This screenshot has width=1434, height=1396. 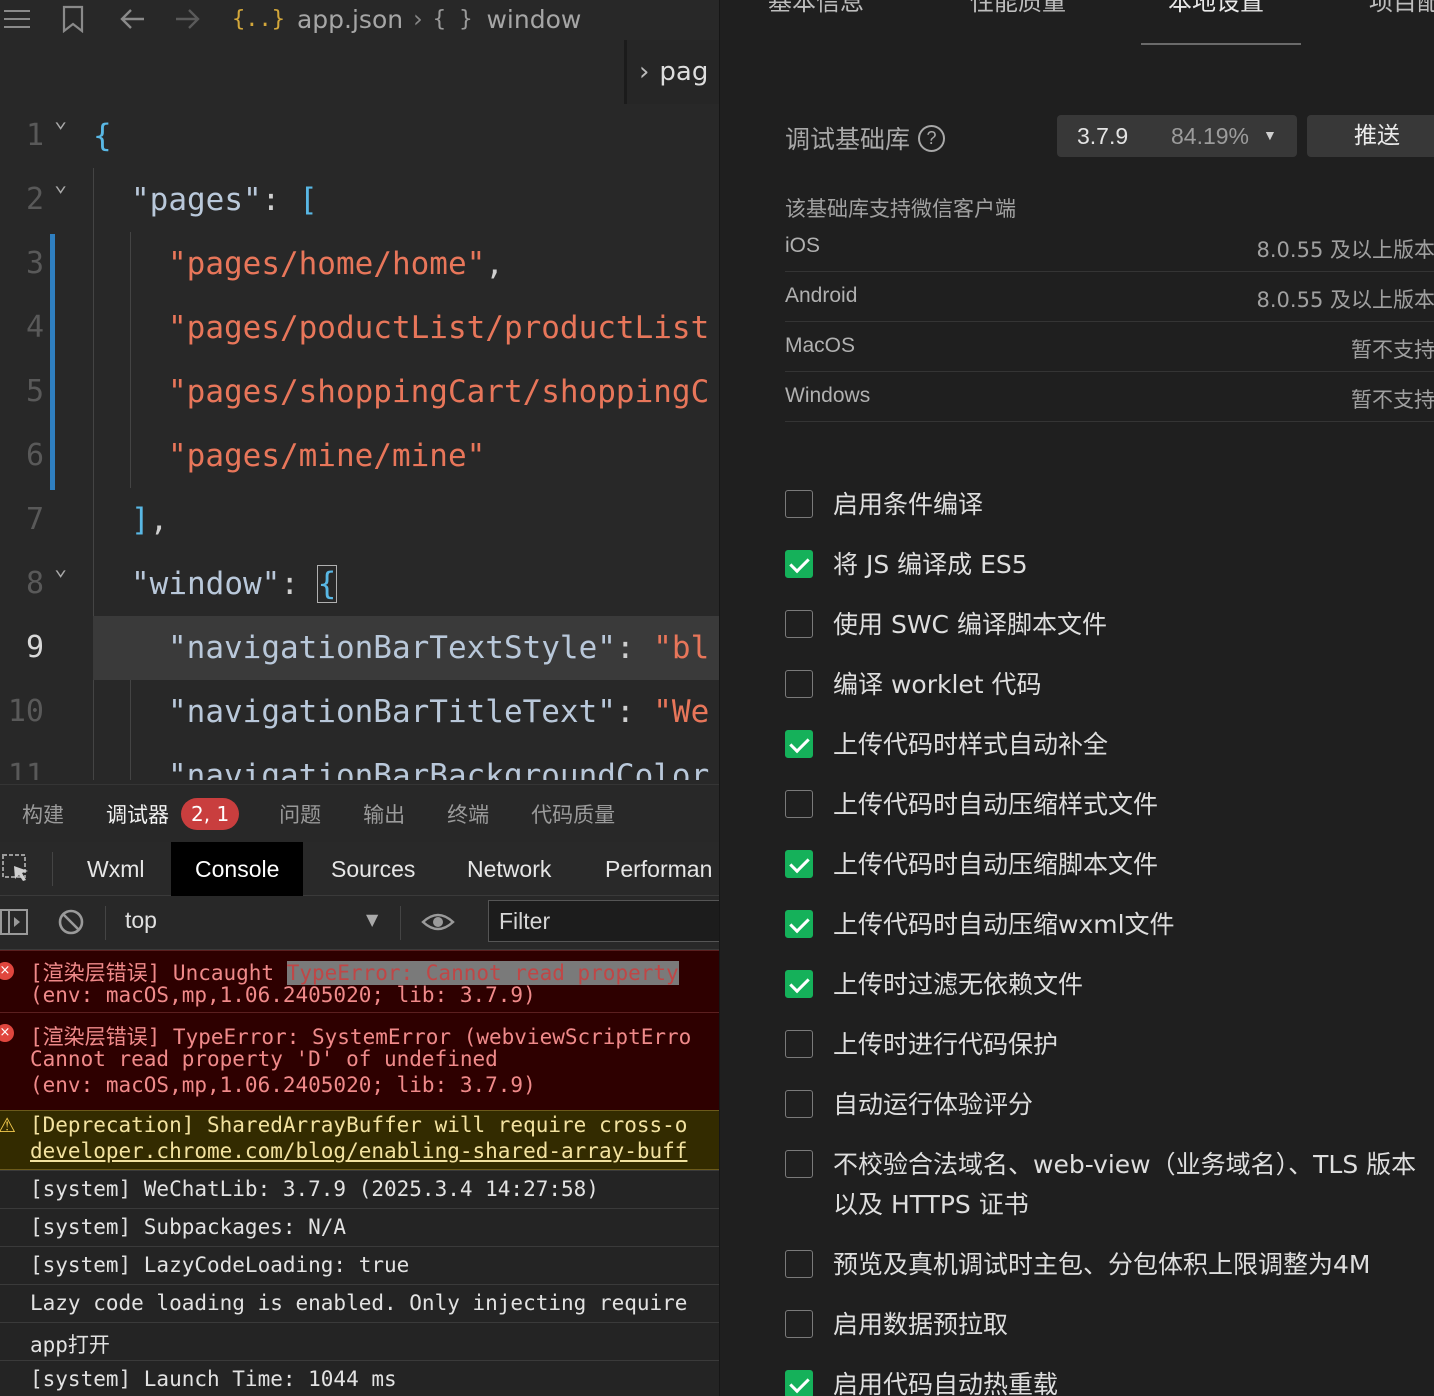 What do you see at coordinates (970, 624) in the screenshot?
I see `setting-label: 使用 SWC 编译脚本文件` at bounding box center [970, 624].